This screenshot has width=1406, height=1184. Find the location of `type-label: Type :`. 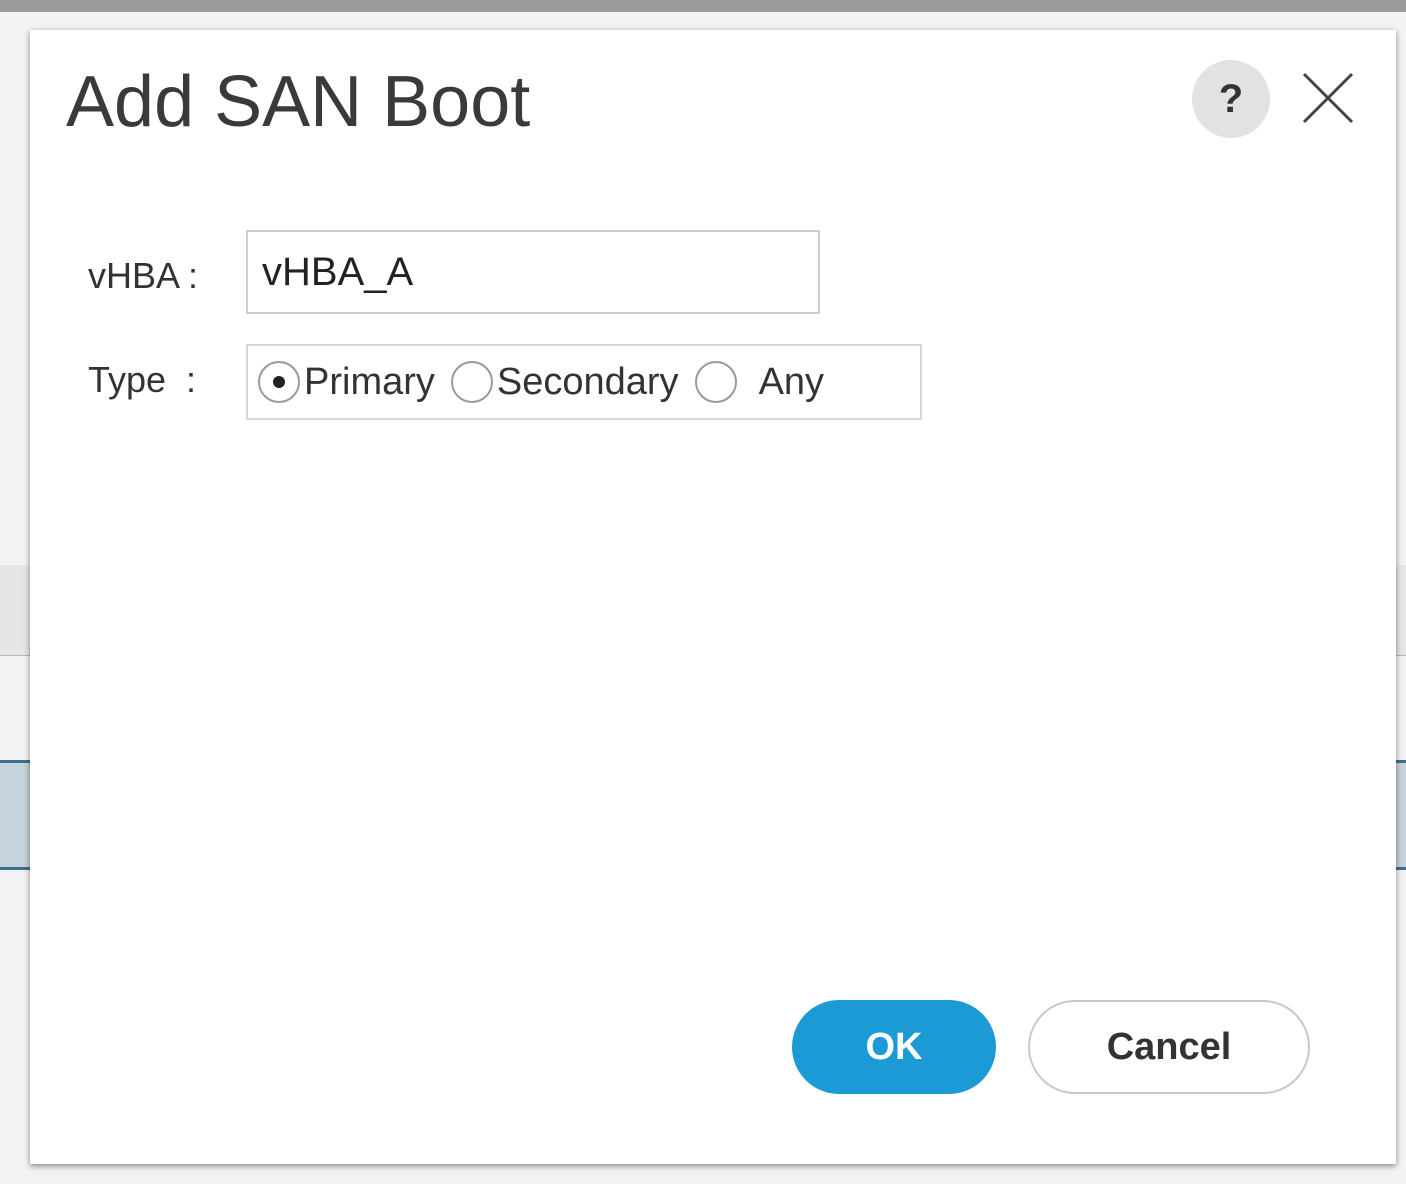

type-label: Type : is located at coordinates (142, 379).